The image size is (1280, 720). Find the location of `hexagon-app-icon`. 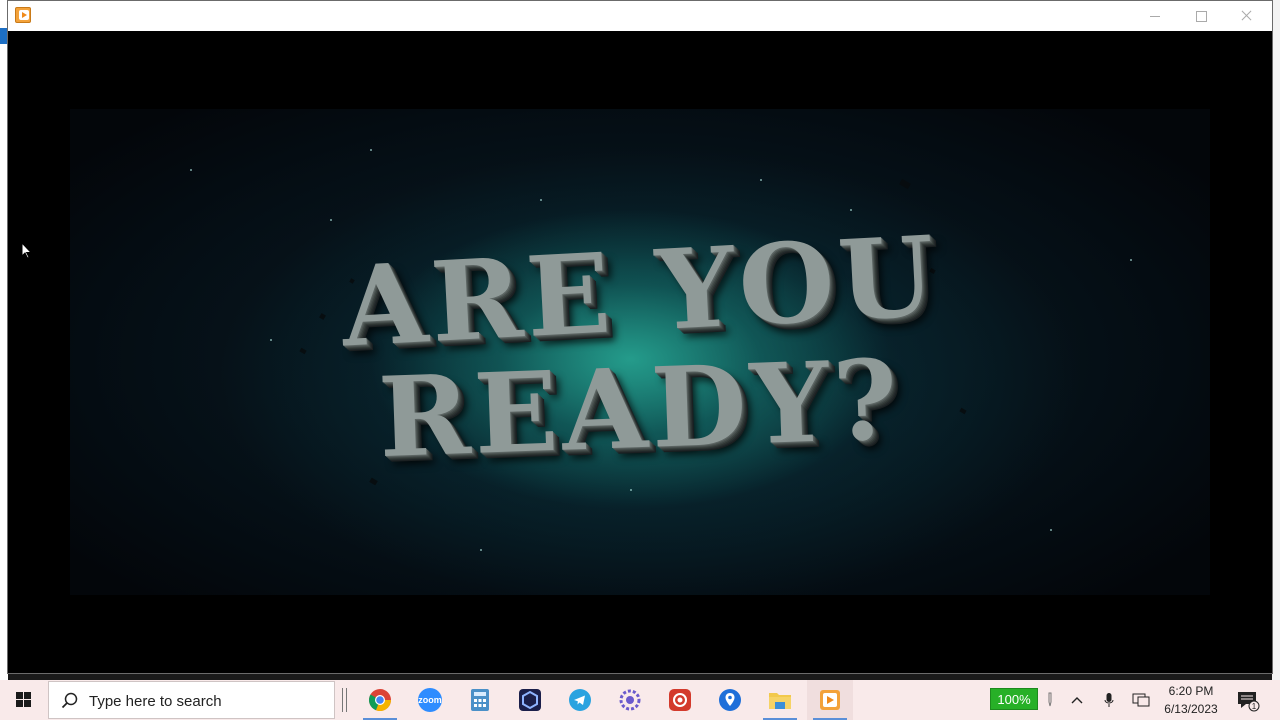

hexagon-app-icon is located at coordinates (530, 700).